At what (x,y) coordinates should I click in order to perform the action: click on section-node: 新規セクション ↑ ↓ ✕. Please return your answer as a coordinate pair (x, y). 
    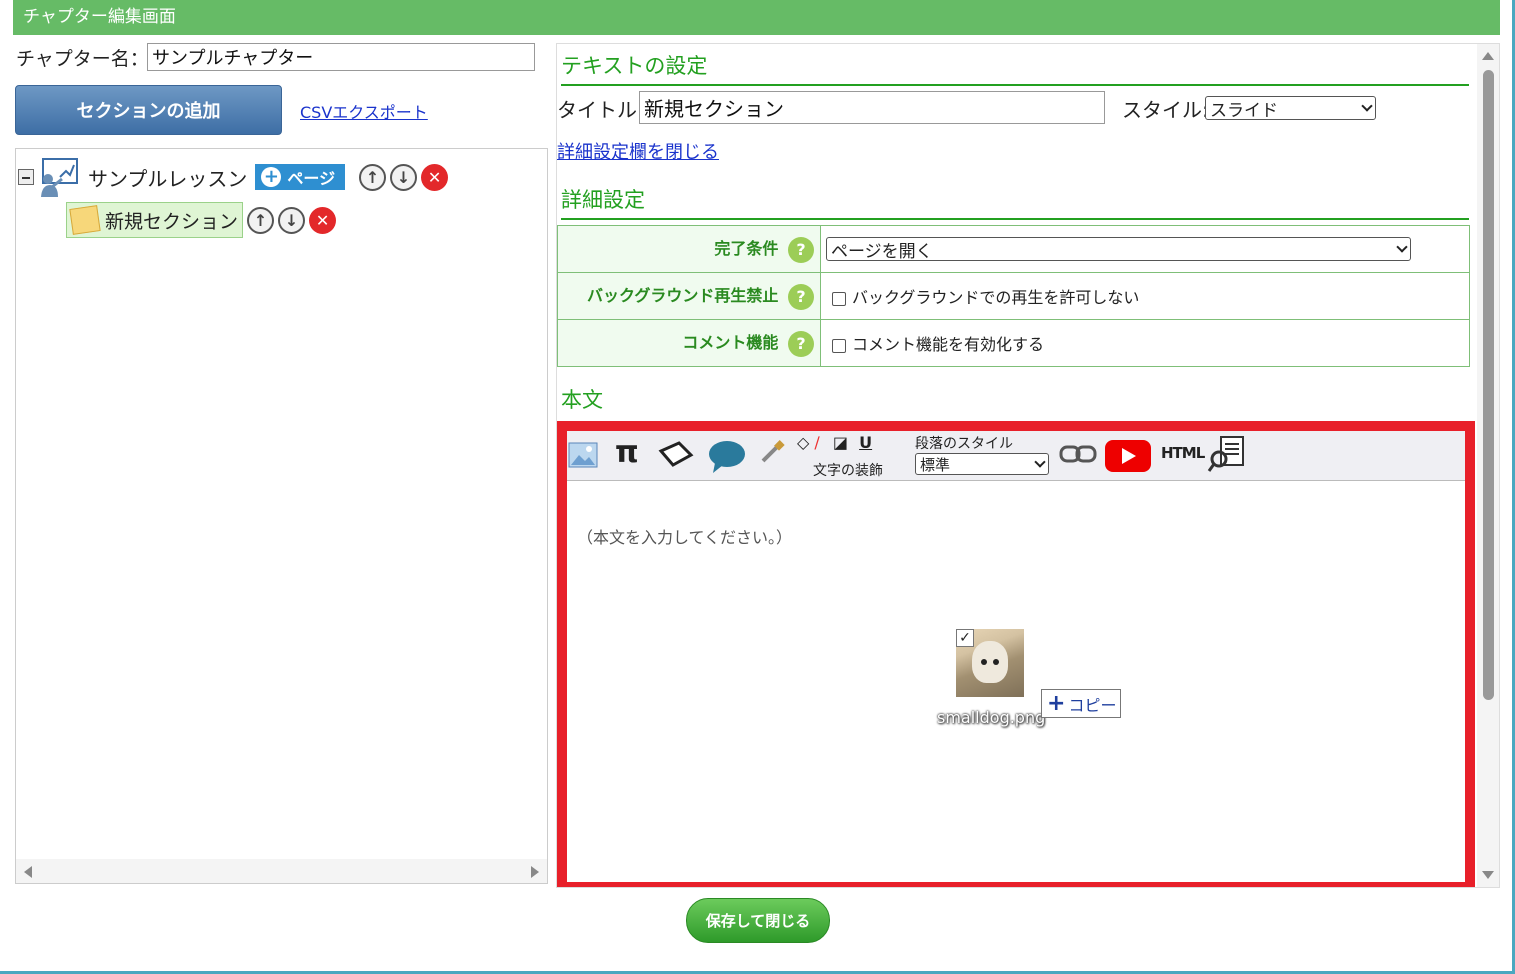
    Looking at the image, I should click on (201, 220).